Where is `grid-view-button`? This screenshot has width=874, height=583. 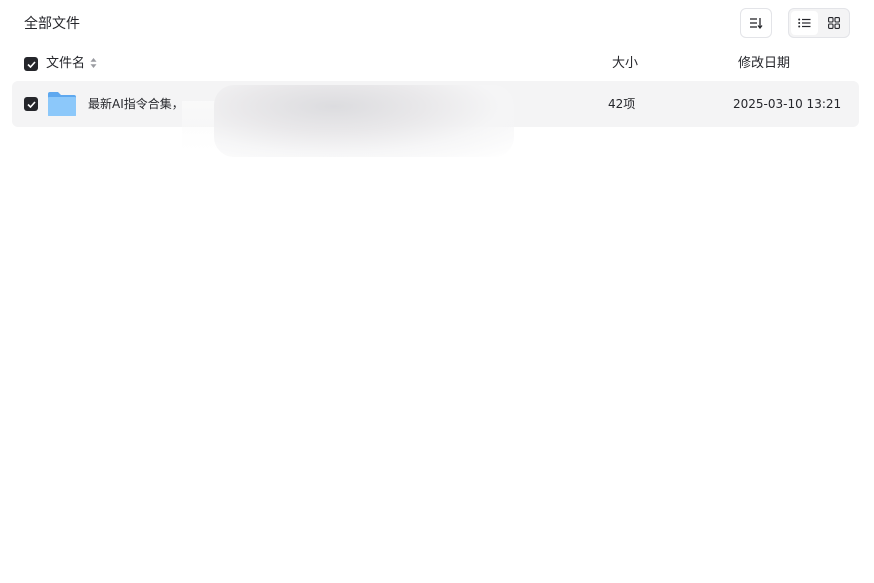 grid-view-button is located at coordinates (833, 23).